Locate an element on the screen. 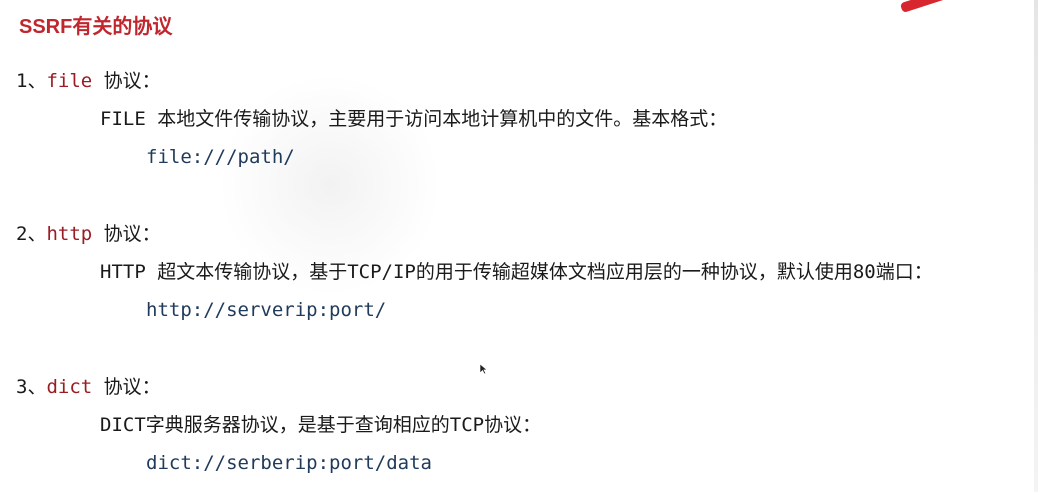 Image resolution: width=1038 pixels, height=492 pixels. protocol-description: DICT字典服务器协议，是基于查询相应的TCP协议： is located at coordinates (321, 425).